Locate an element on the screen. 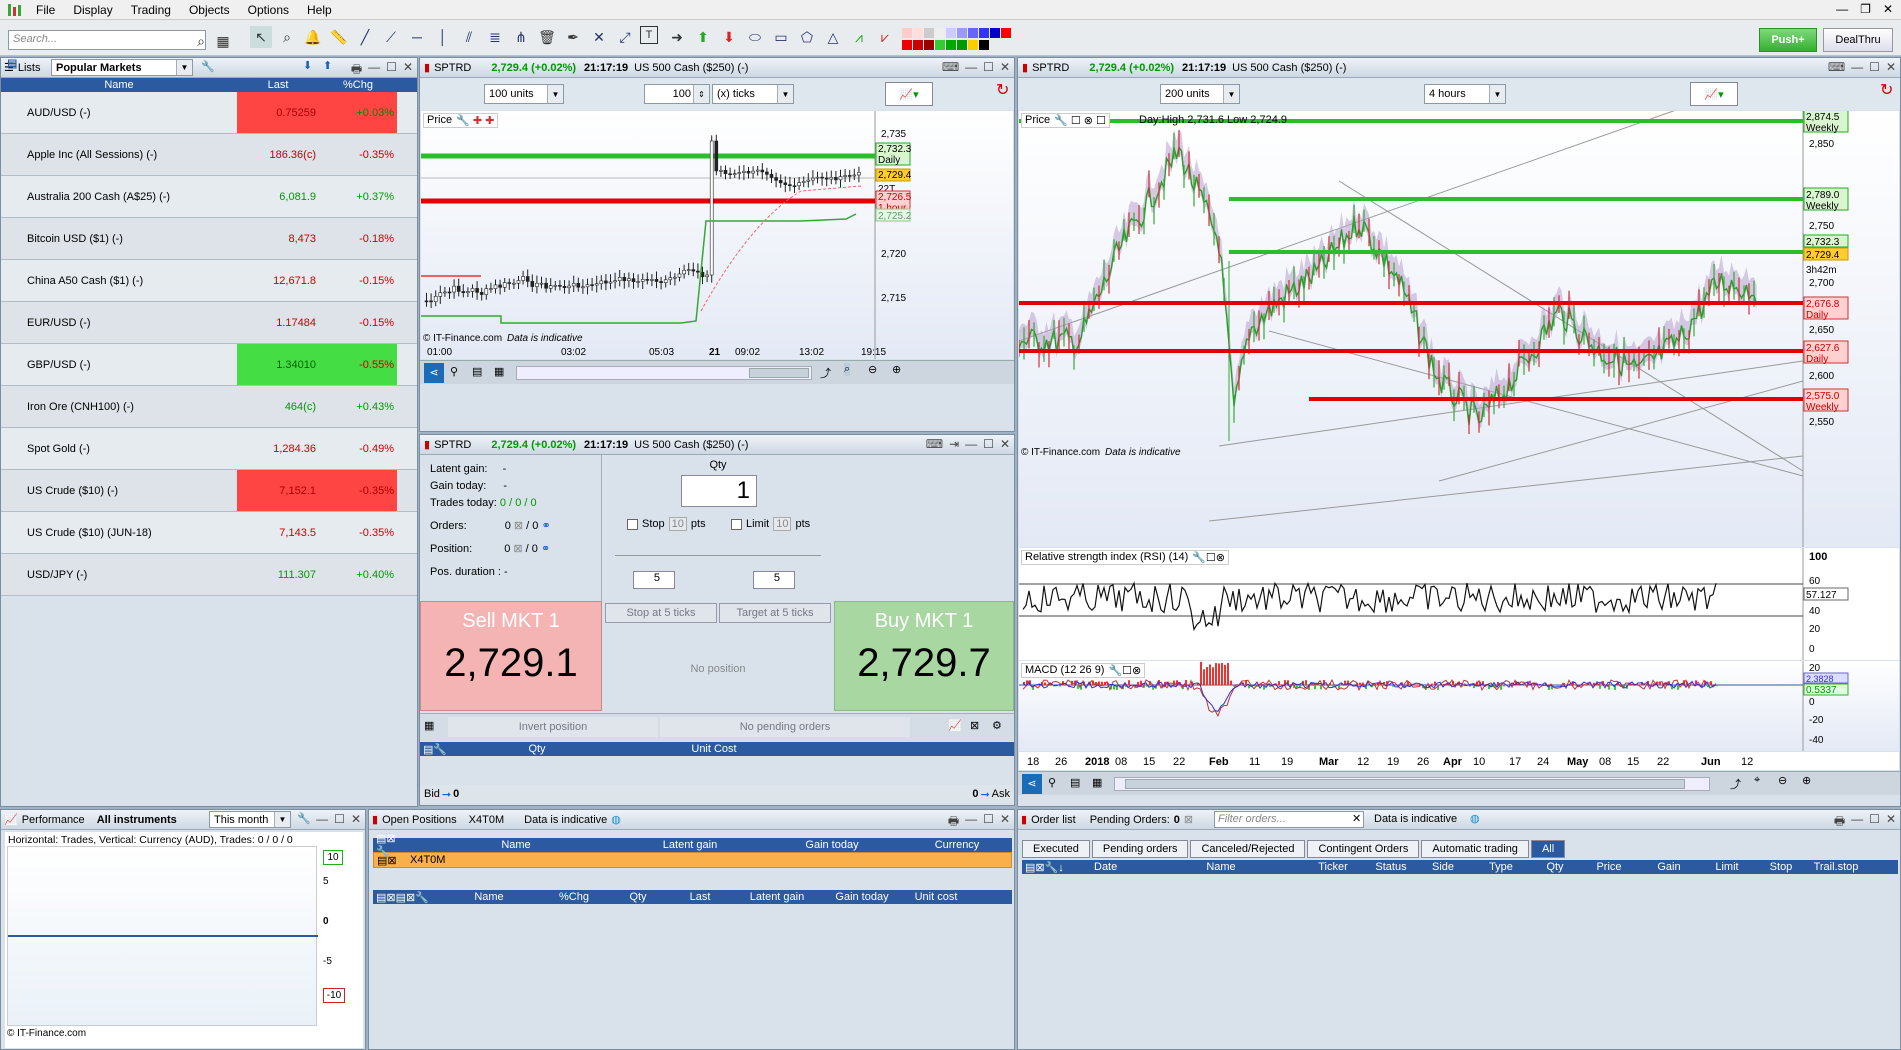 This screenshot has height=1050, width=1901. chart1-ticks-select: (x) ticks ▼ is located at coordinates (753, 94).